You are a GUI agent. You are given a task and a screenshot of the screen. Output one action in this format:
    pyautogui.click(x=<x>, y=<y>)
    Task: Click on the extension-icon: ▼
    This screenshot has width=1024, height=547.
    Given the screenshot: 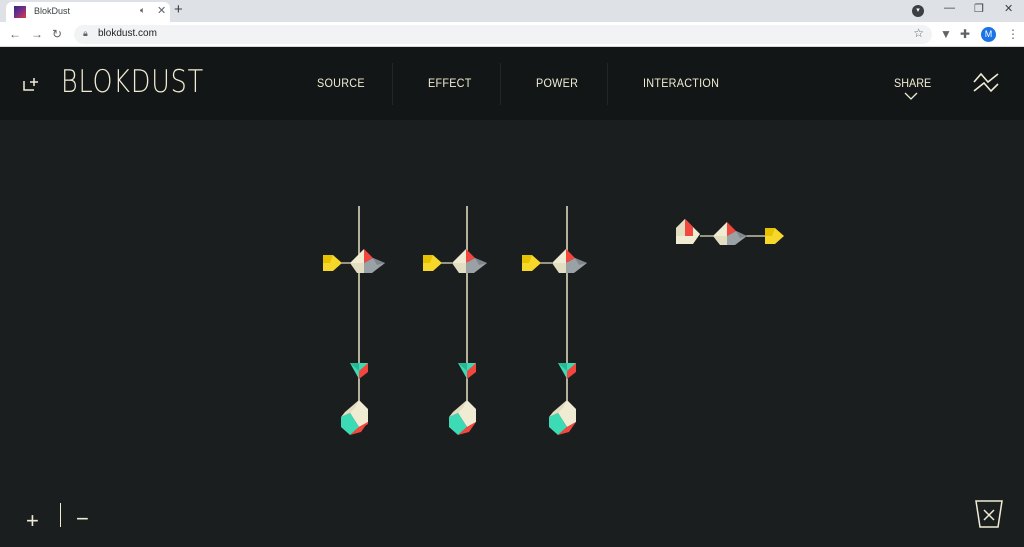 What is the action you would take?
    pyautogui.click(x=946, y=34)
    